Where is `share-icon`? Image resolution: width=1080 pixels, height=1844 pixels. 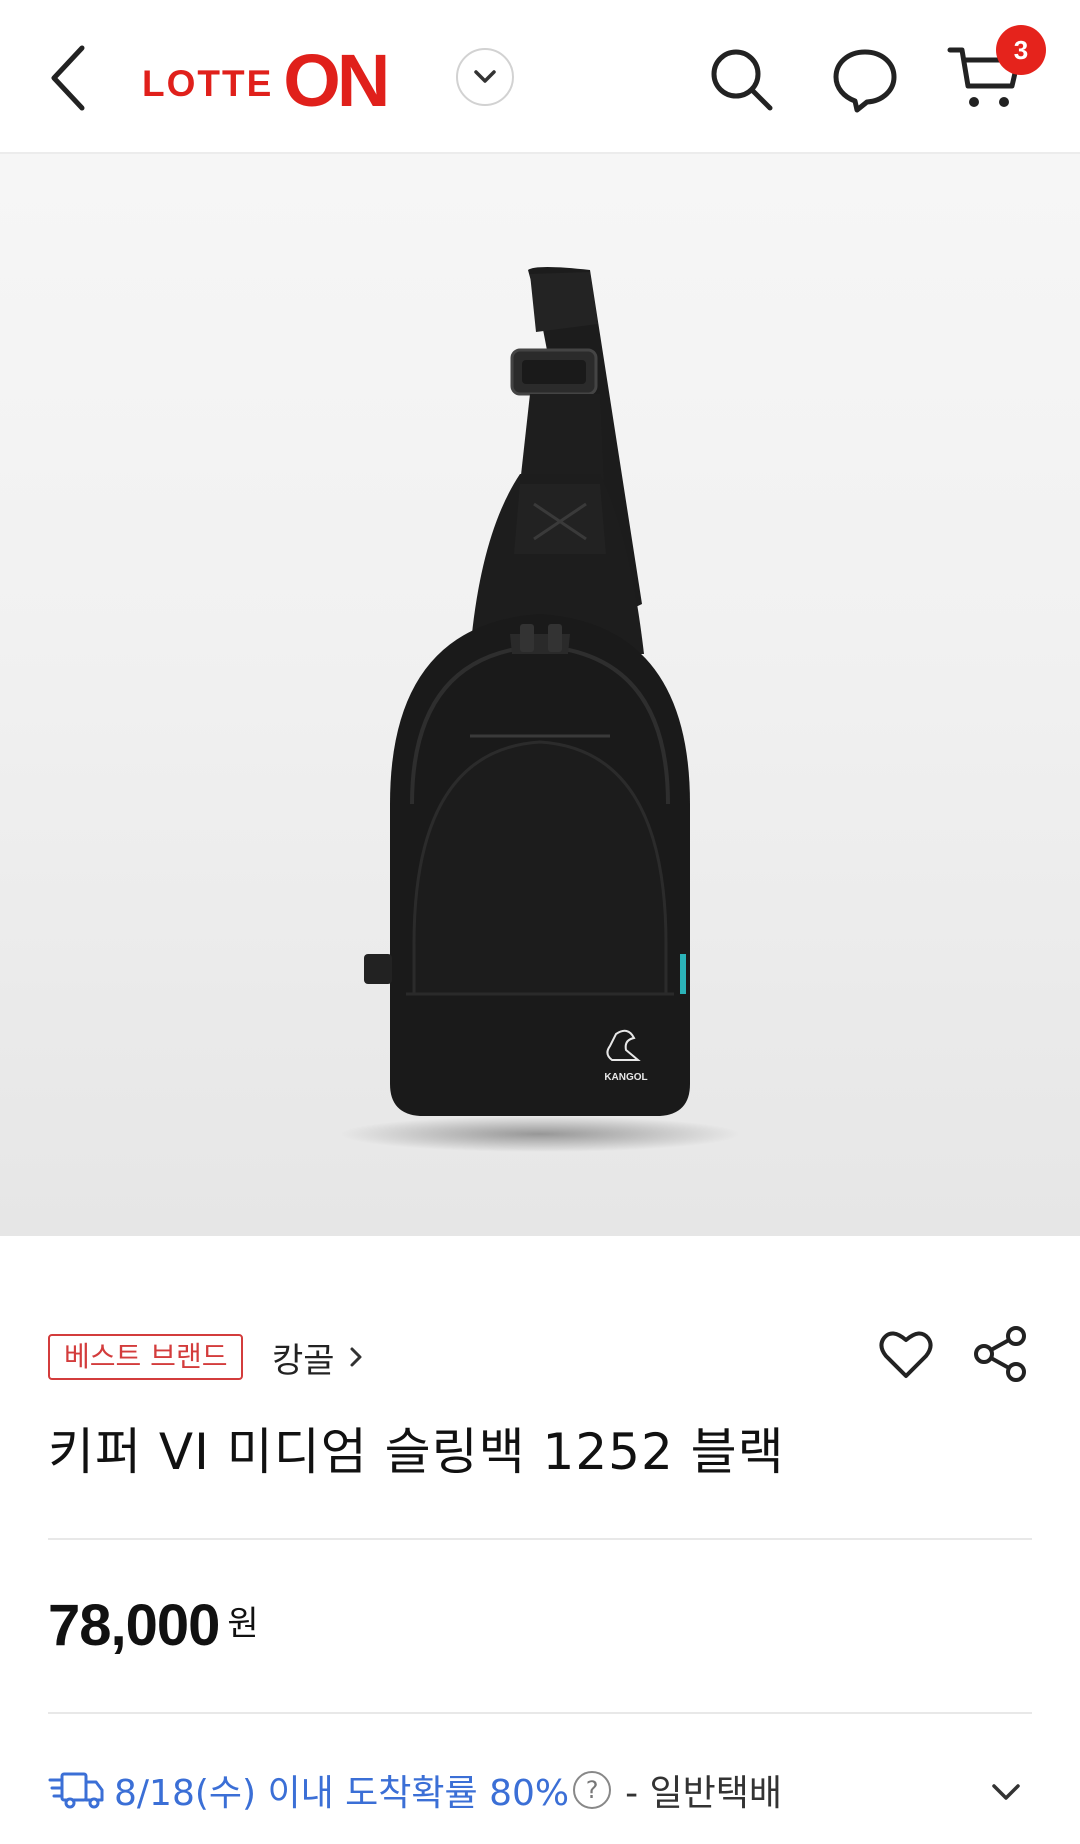
share-icon is located at coordinates (1000, 1354).